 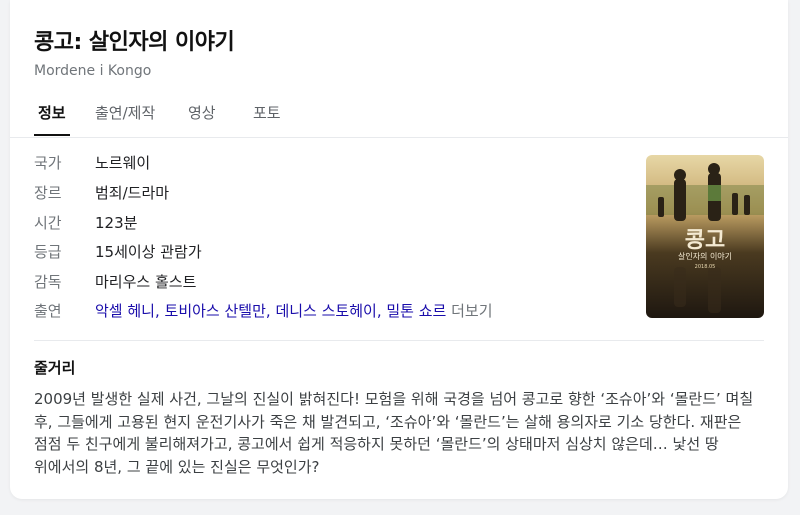 What do you see at coordinates (55, 368) in the screenshot?
I see `synopsis-heading: 줄거리` at bounding box center [55, 368].